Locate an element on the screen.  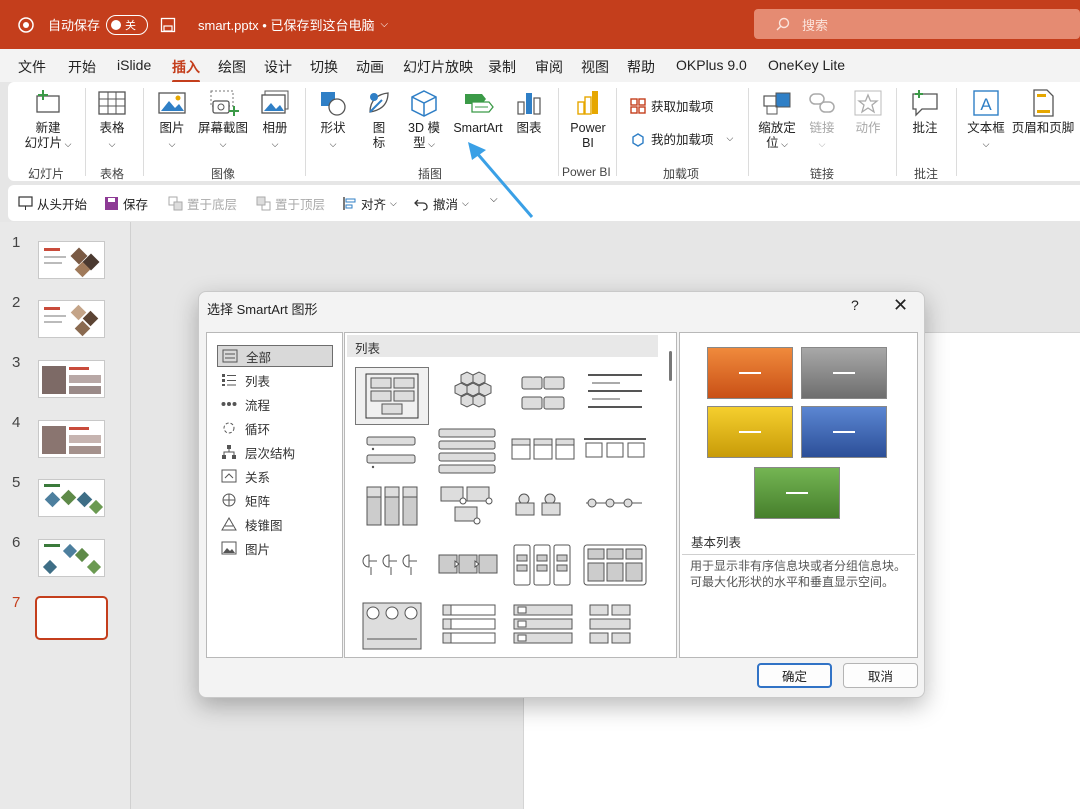
table-button: 表格 ⌵ is located at coordinates (112, 120).